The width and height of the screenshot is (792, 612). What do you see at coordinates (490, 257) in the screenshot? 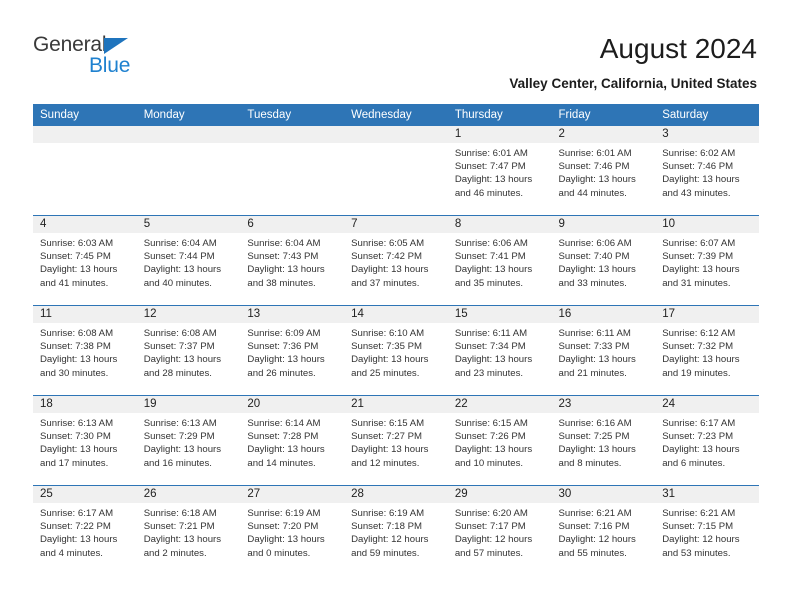
I see `sunset-text: Sunset: 7:41 PM` at bounding box center [490, 257].